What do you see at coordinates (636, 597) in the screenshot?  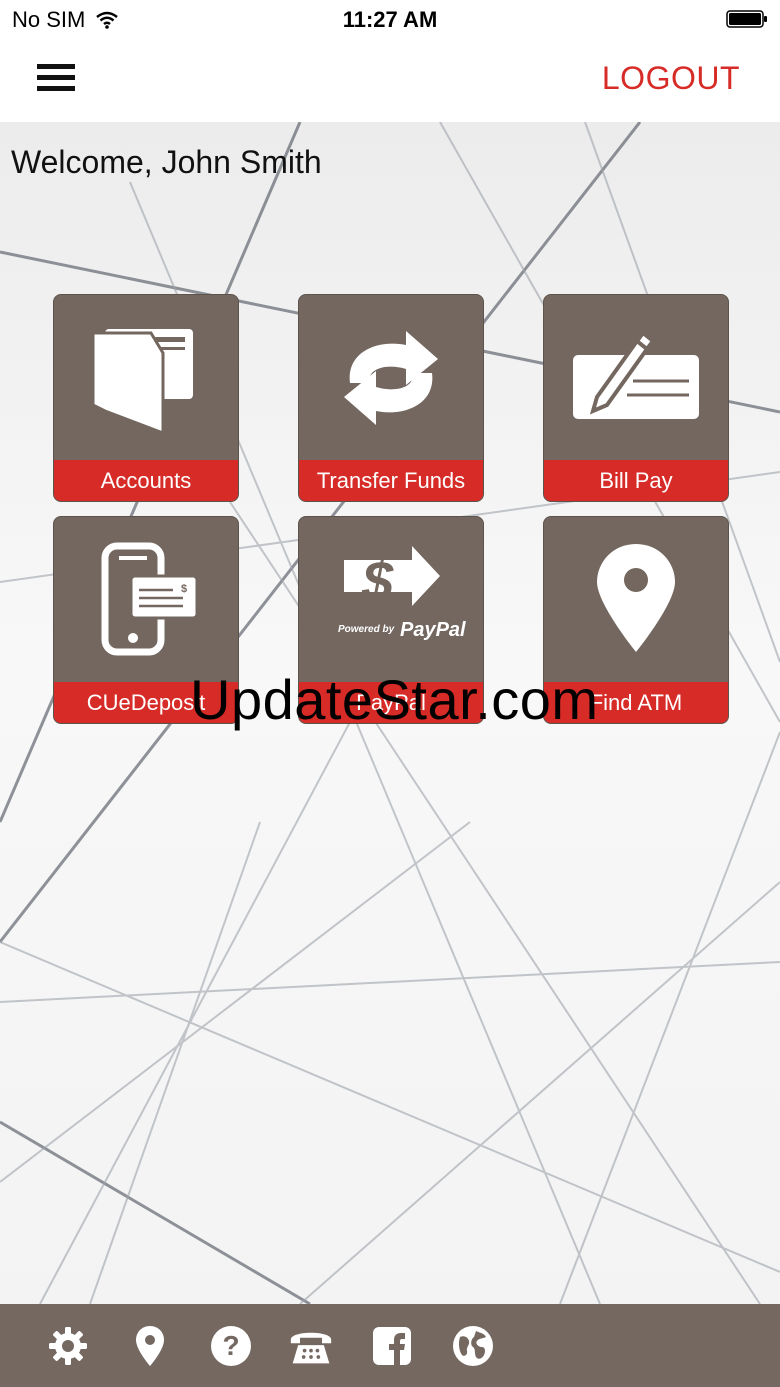 I see `map-pin-icon` at bounding box center [636, 597].